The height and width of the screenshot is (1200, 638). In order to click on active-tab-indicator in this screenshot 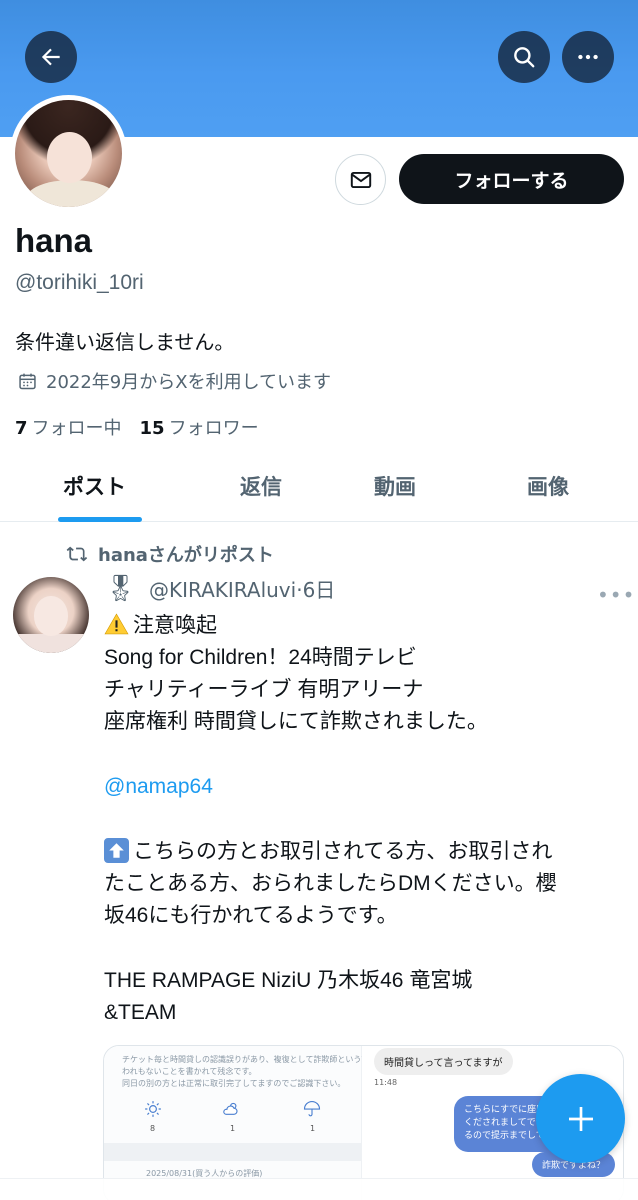, I will do `click(100, 519)`.